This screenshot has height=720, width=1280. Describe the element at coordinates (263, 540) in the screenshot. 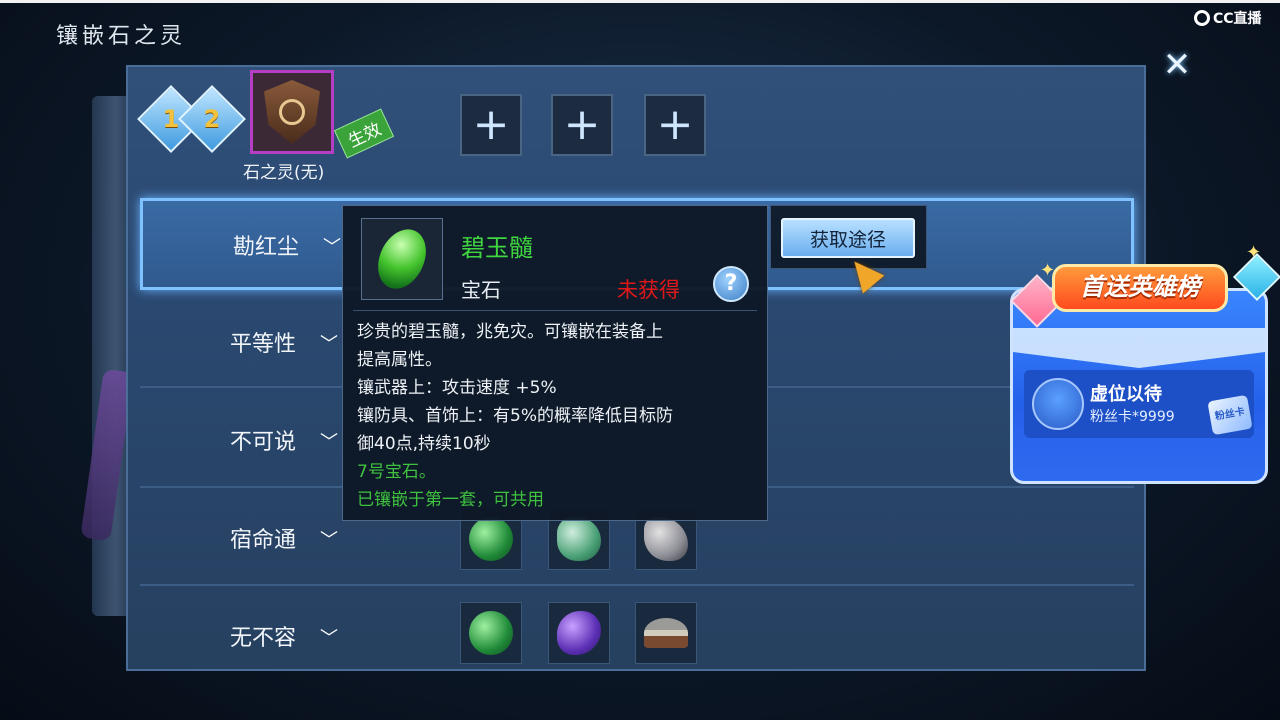

I see `category-label: 宿命通` at that location.